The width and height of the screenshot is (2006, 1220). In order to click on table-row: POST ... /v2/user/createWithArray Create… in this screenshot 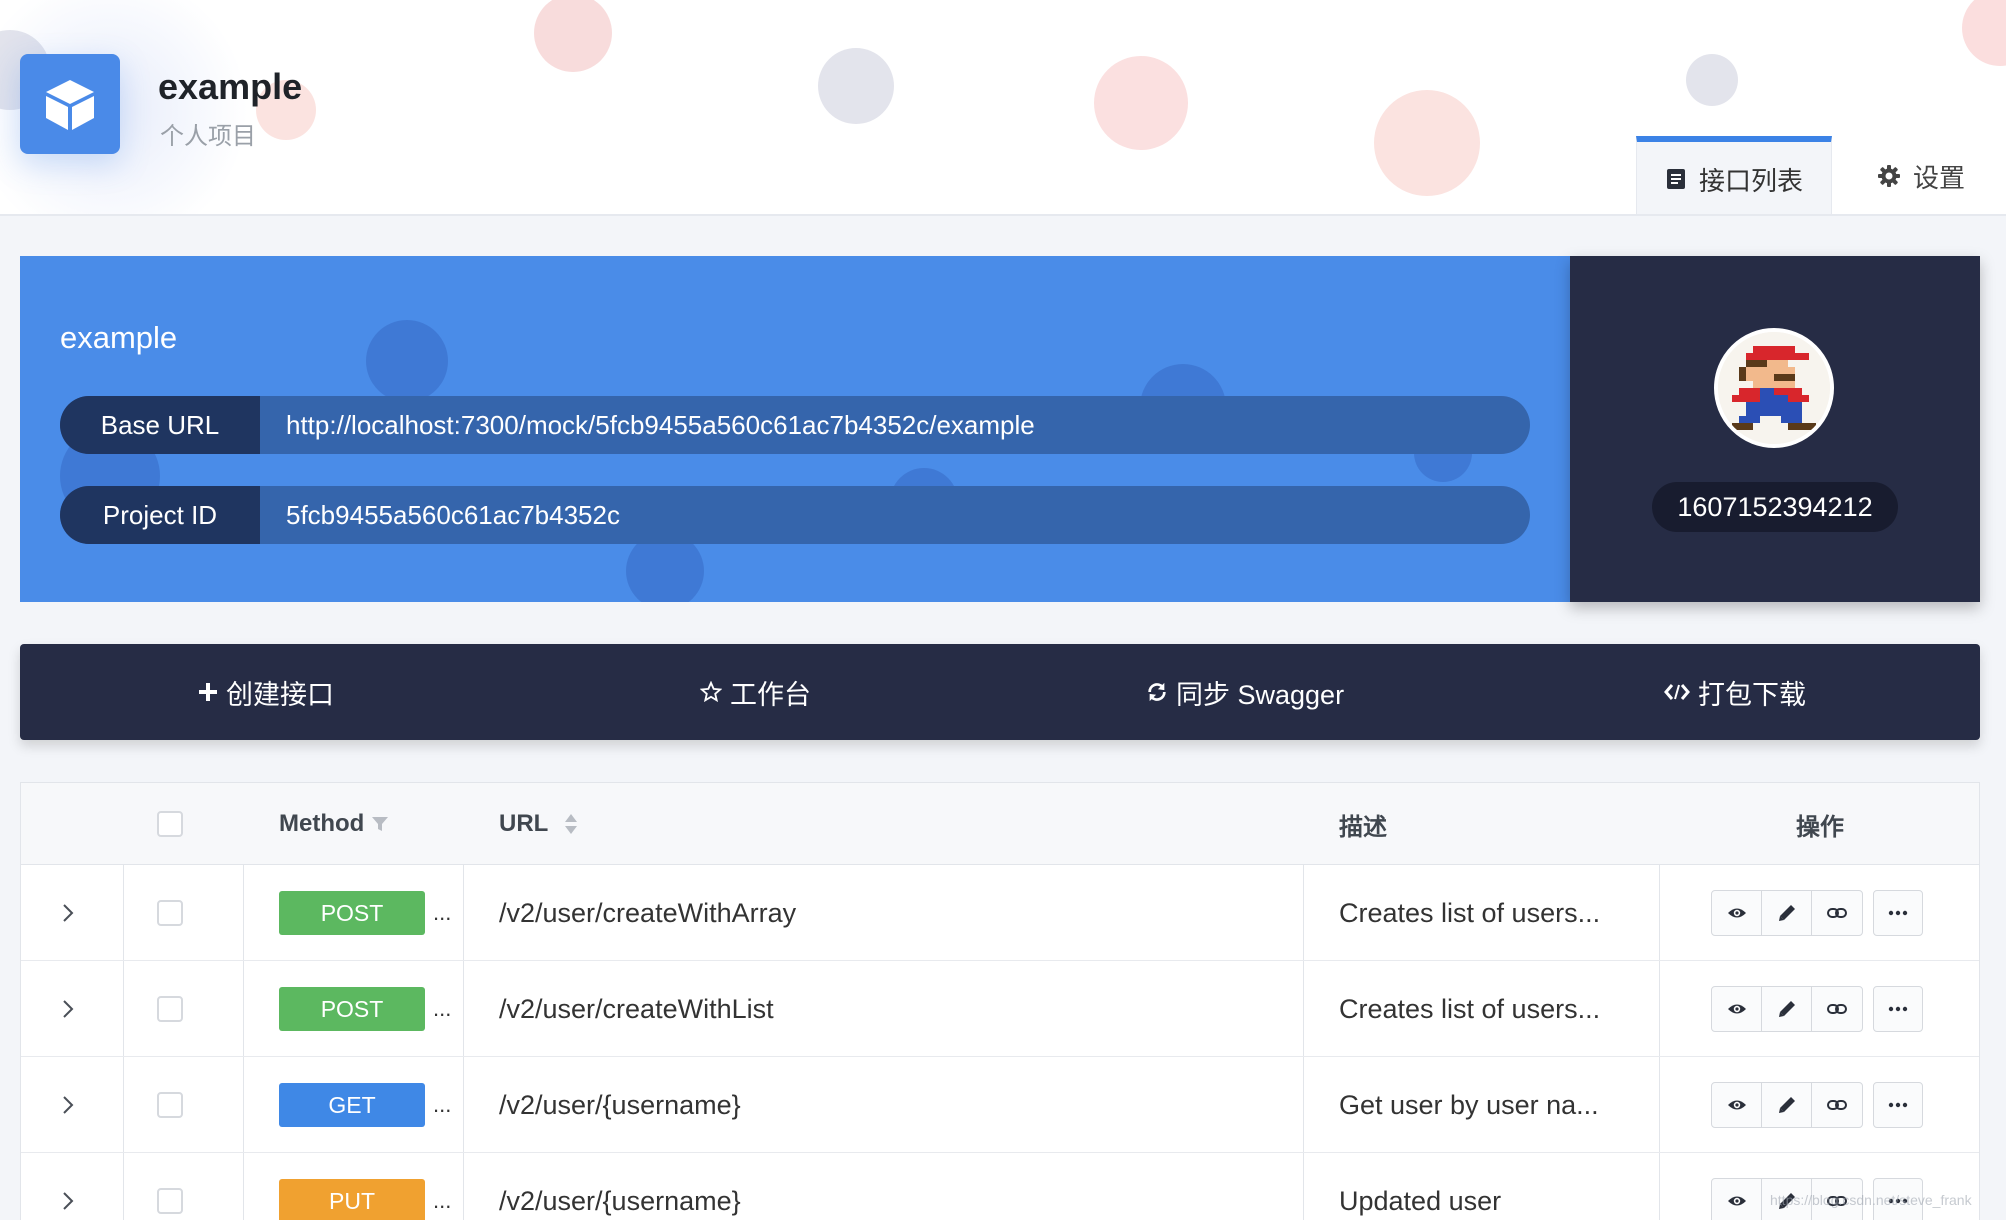, I will do `click(1000, 913)`.